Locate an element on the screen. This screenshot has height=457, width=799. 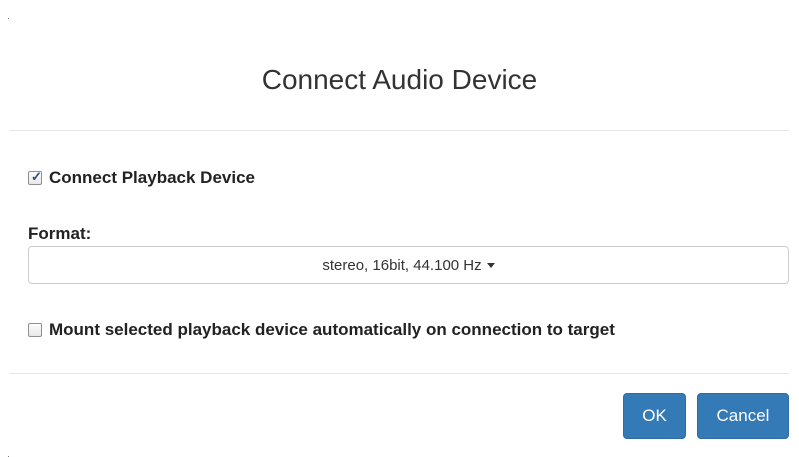
connect-playback-option: ✓ Connect Playback Device is located at coordinates (141, 178).